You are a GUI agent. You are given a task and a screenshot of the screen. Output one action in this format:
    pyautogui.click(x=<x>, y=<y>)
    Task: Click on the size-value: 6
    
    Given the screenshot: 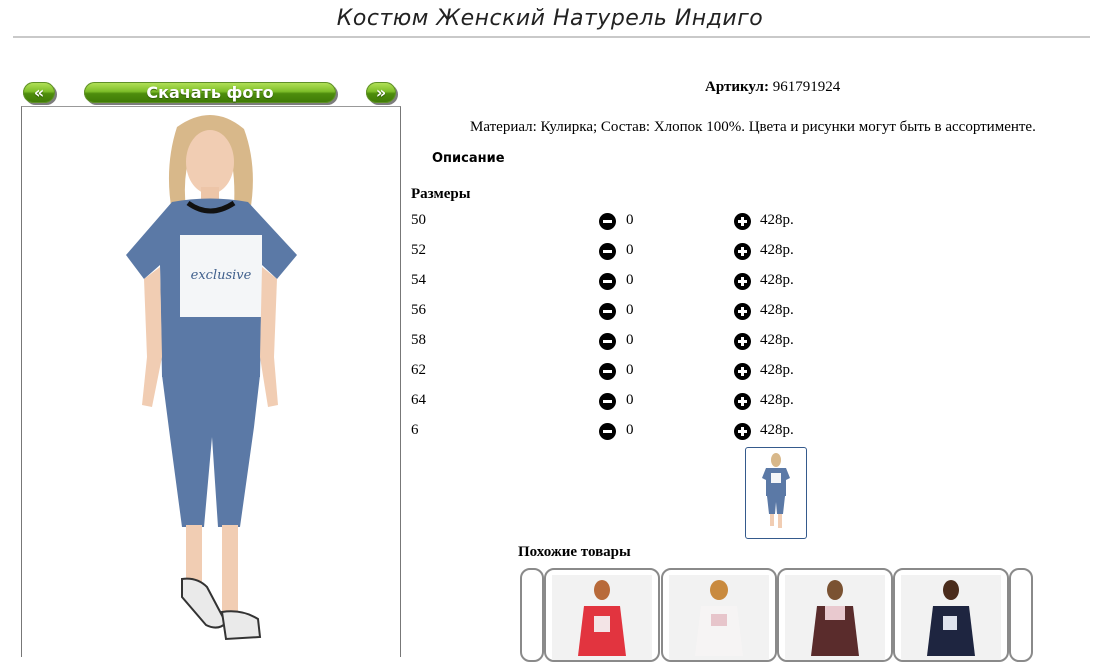 What is the action you would take?
    pyautogui.click(x=415, y=430)
    